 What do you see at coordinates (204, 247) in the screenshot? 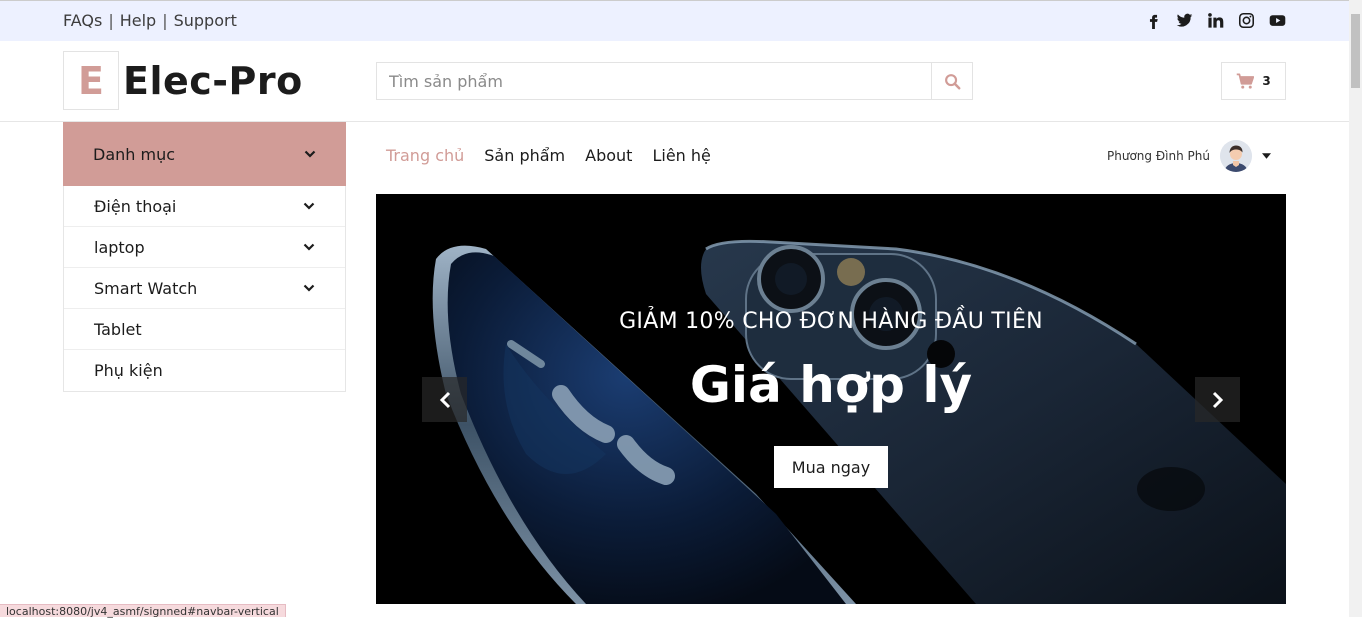
I see `category-item-laptop: laptop` at bounding box center [204, 247].